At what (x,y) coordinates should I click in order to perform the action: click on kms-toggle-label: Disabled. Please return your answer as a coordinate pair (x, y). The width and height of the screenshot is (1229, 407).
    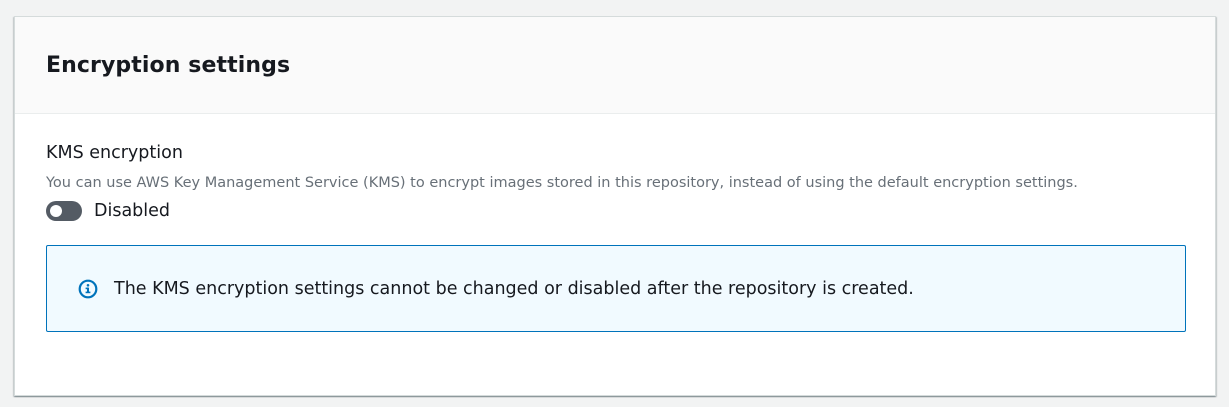
    Looking at the image, I should click on (132, 211).